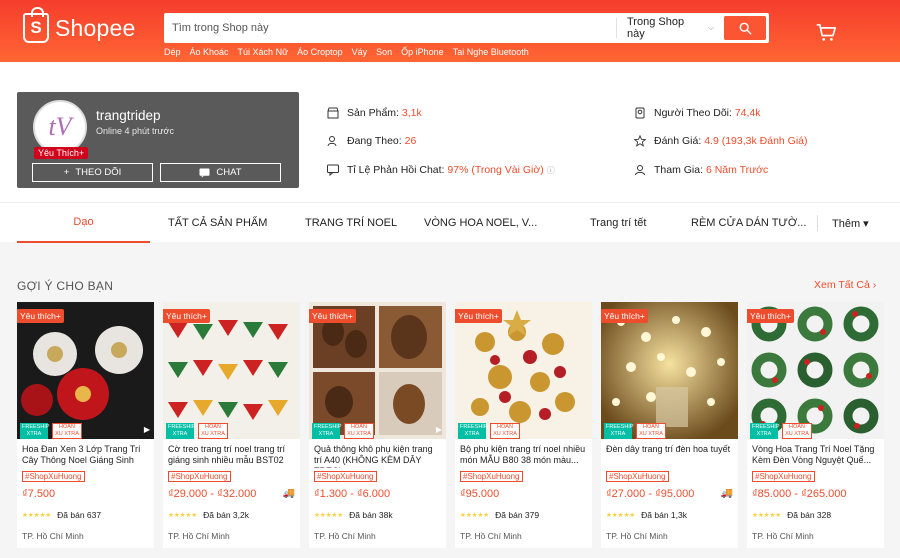 The image size is (900, 558). What do you see at coordinates (128, 115) in the screenshot?
I see `shop-name: trangtridep` at bounding box center [128, 115].